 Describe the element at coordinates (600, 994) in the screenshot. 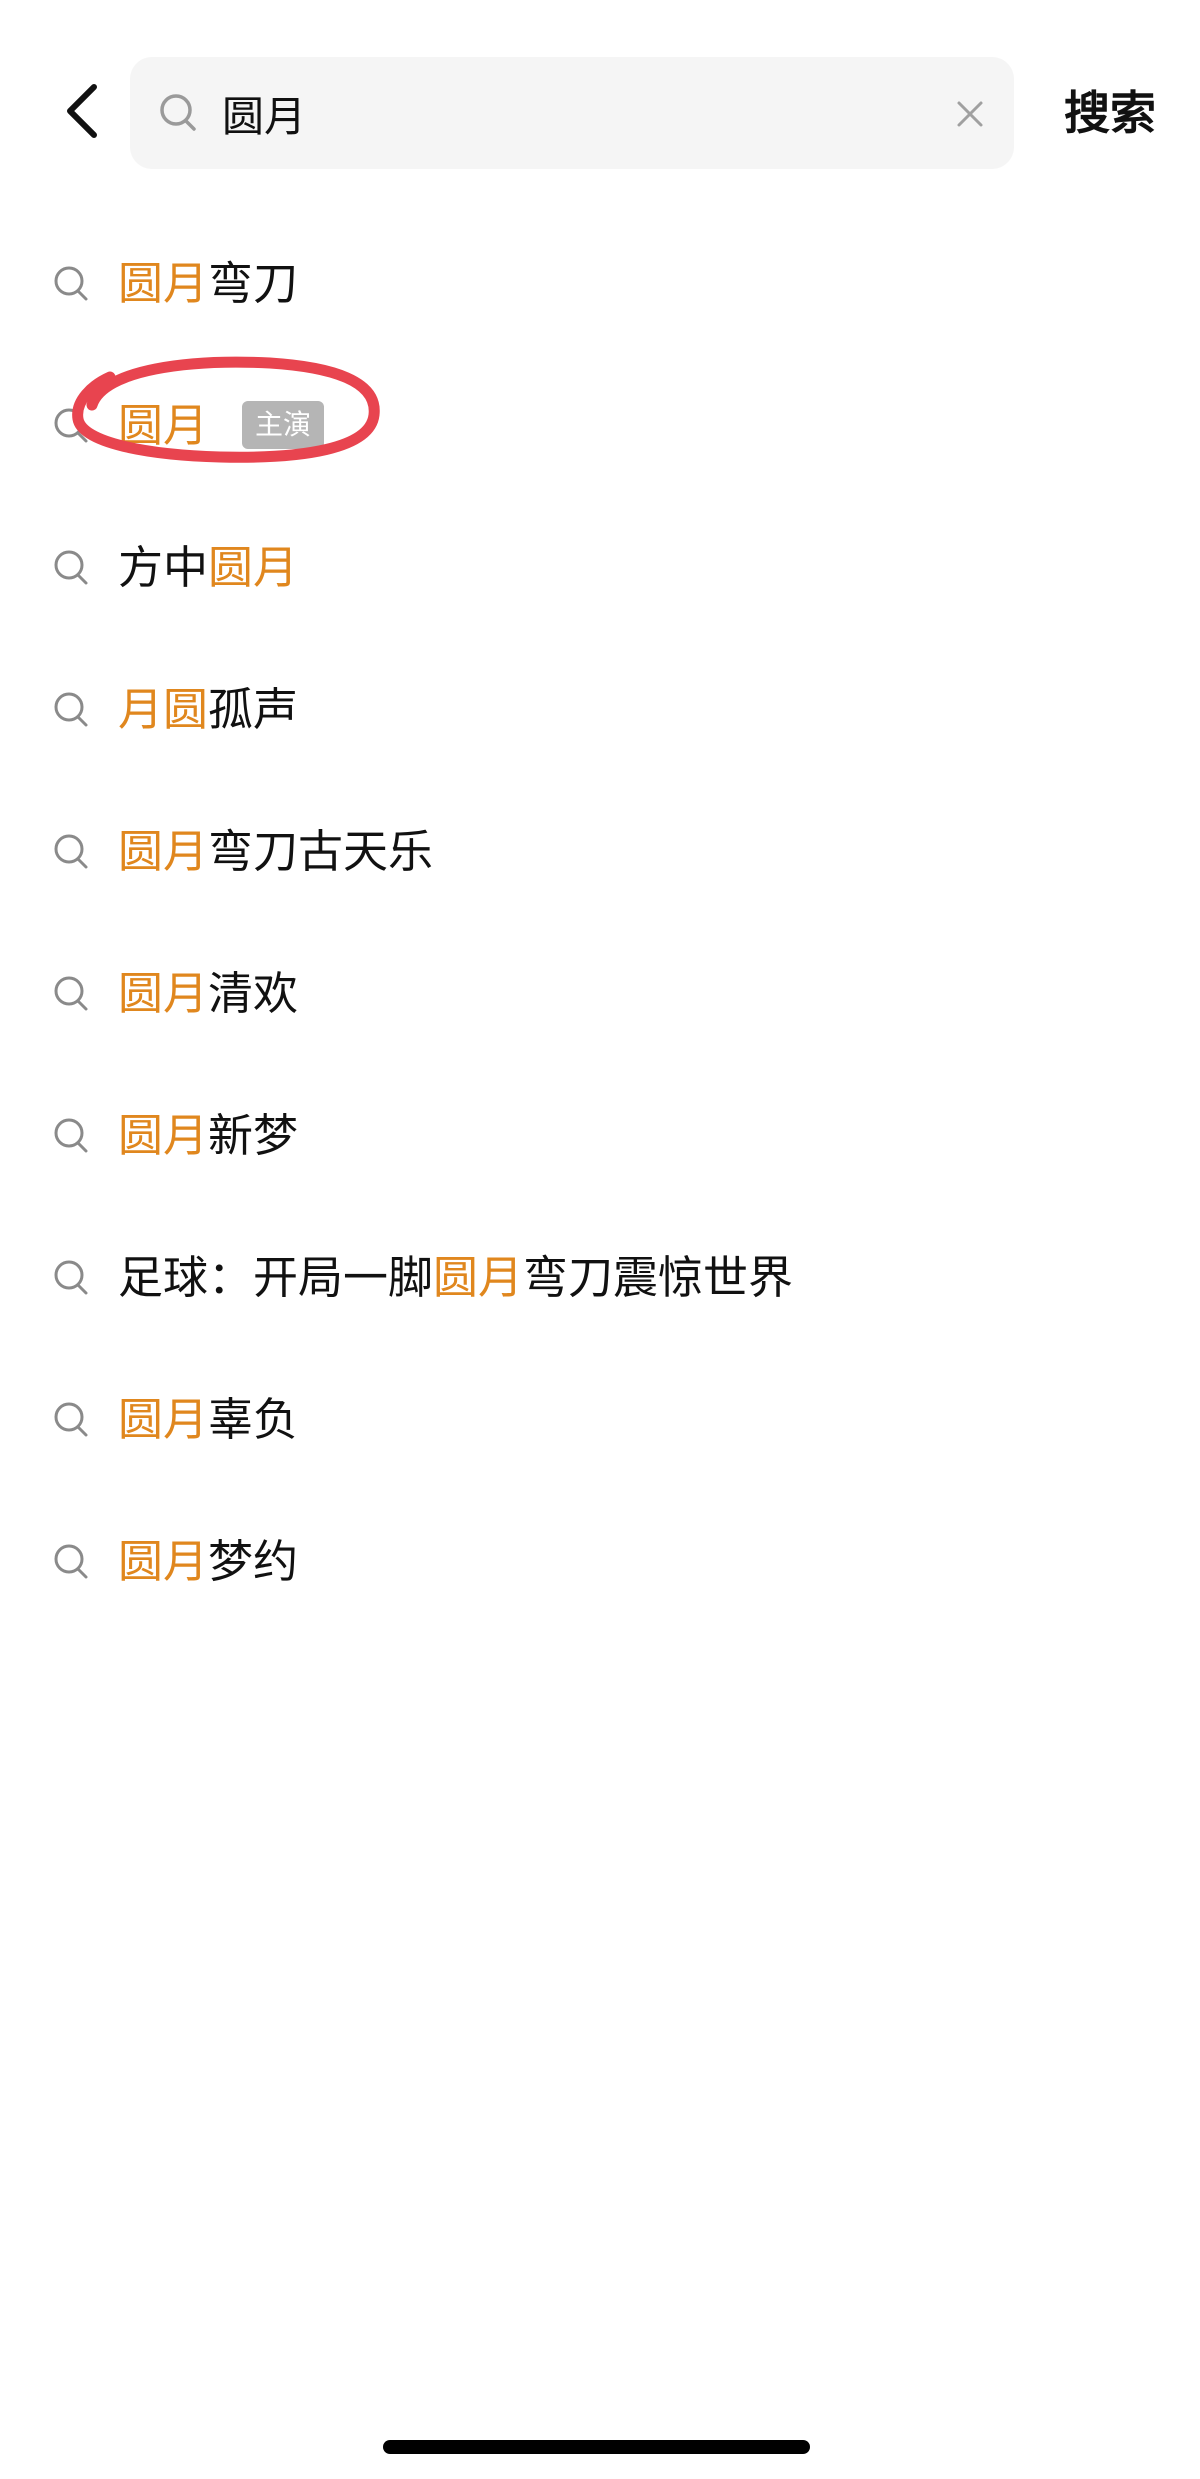

I see `suggestion-item: 圆月清欢` at that location.